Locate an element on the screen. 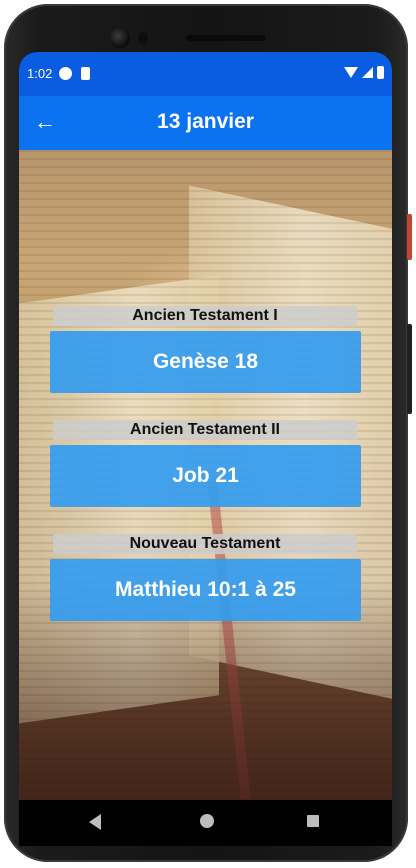  signal-icon is located at coordinates (367, 72).